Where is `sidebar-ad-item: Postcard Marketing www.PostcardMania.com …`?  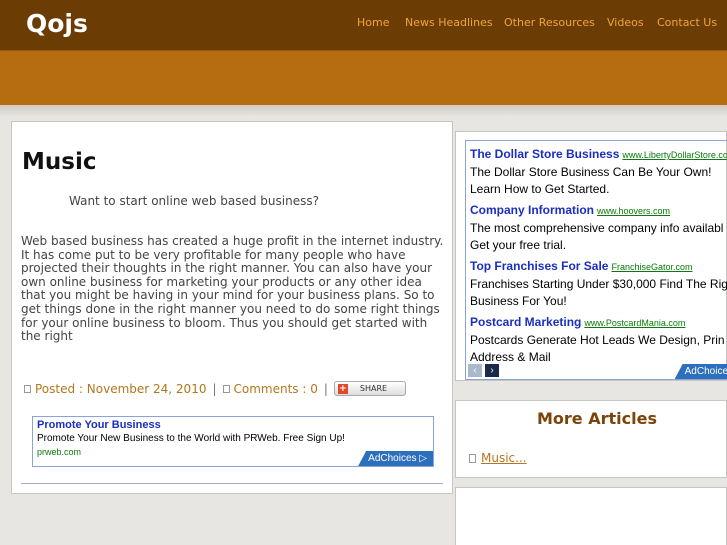
sidebar-ad-item: Postcard Marketing www.PostcardMania.com … is located at coordinates (597, 339).